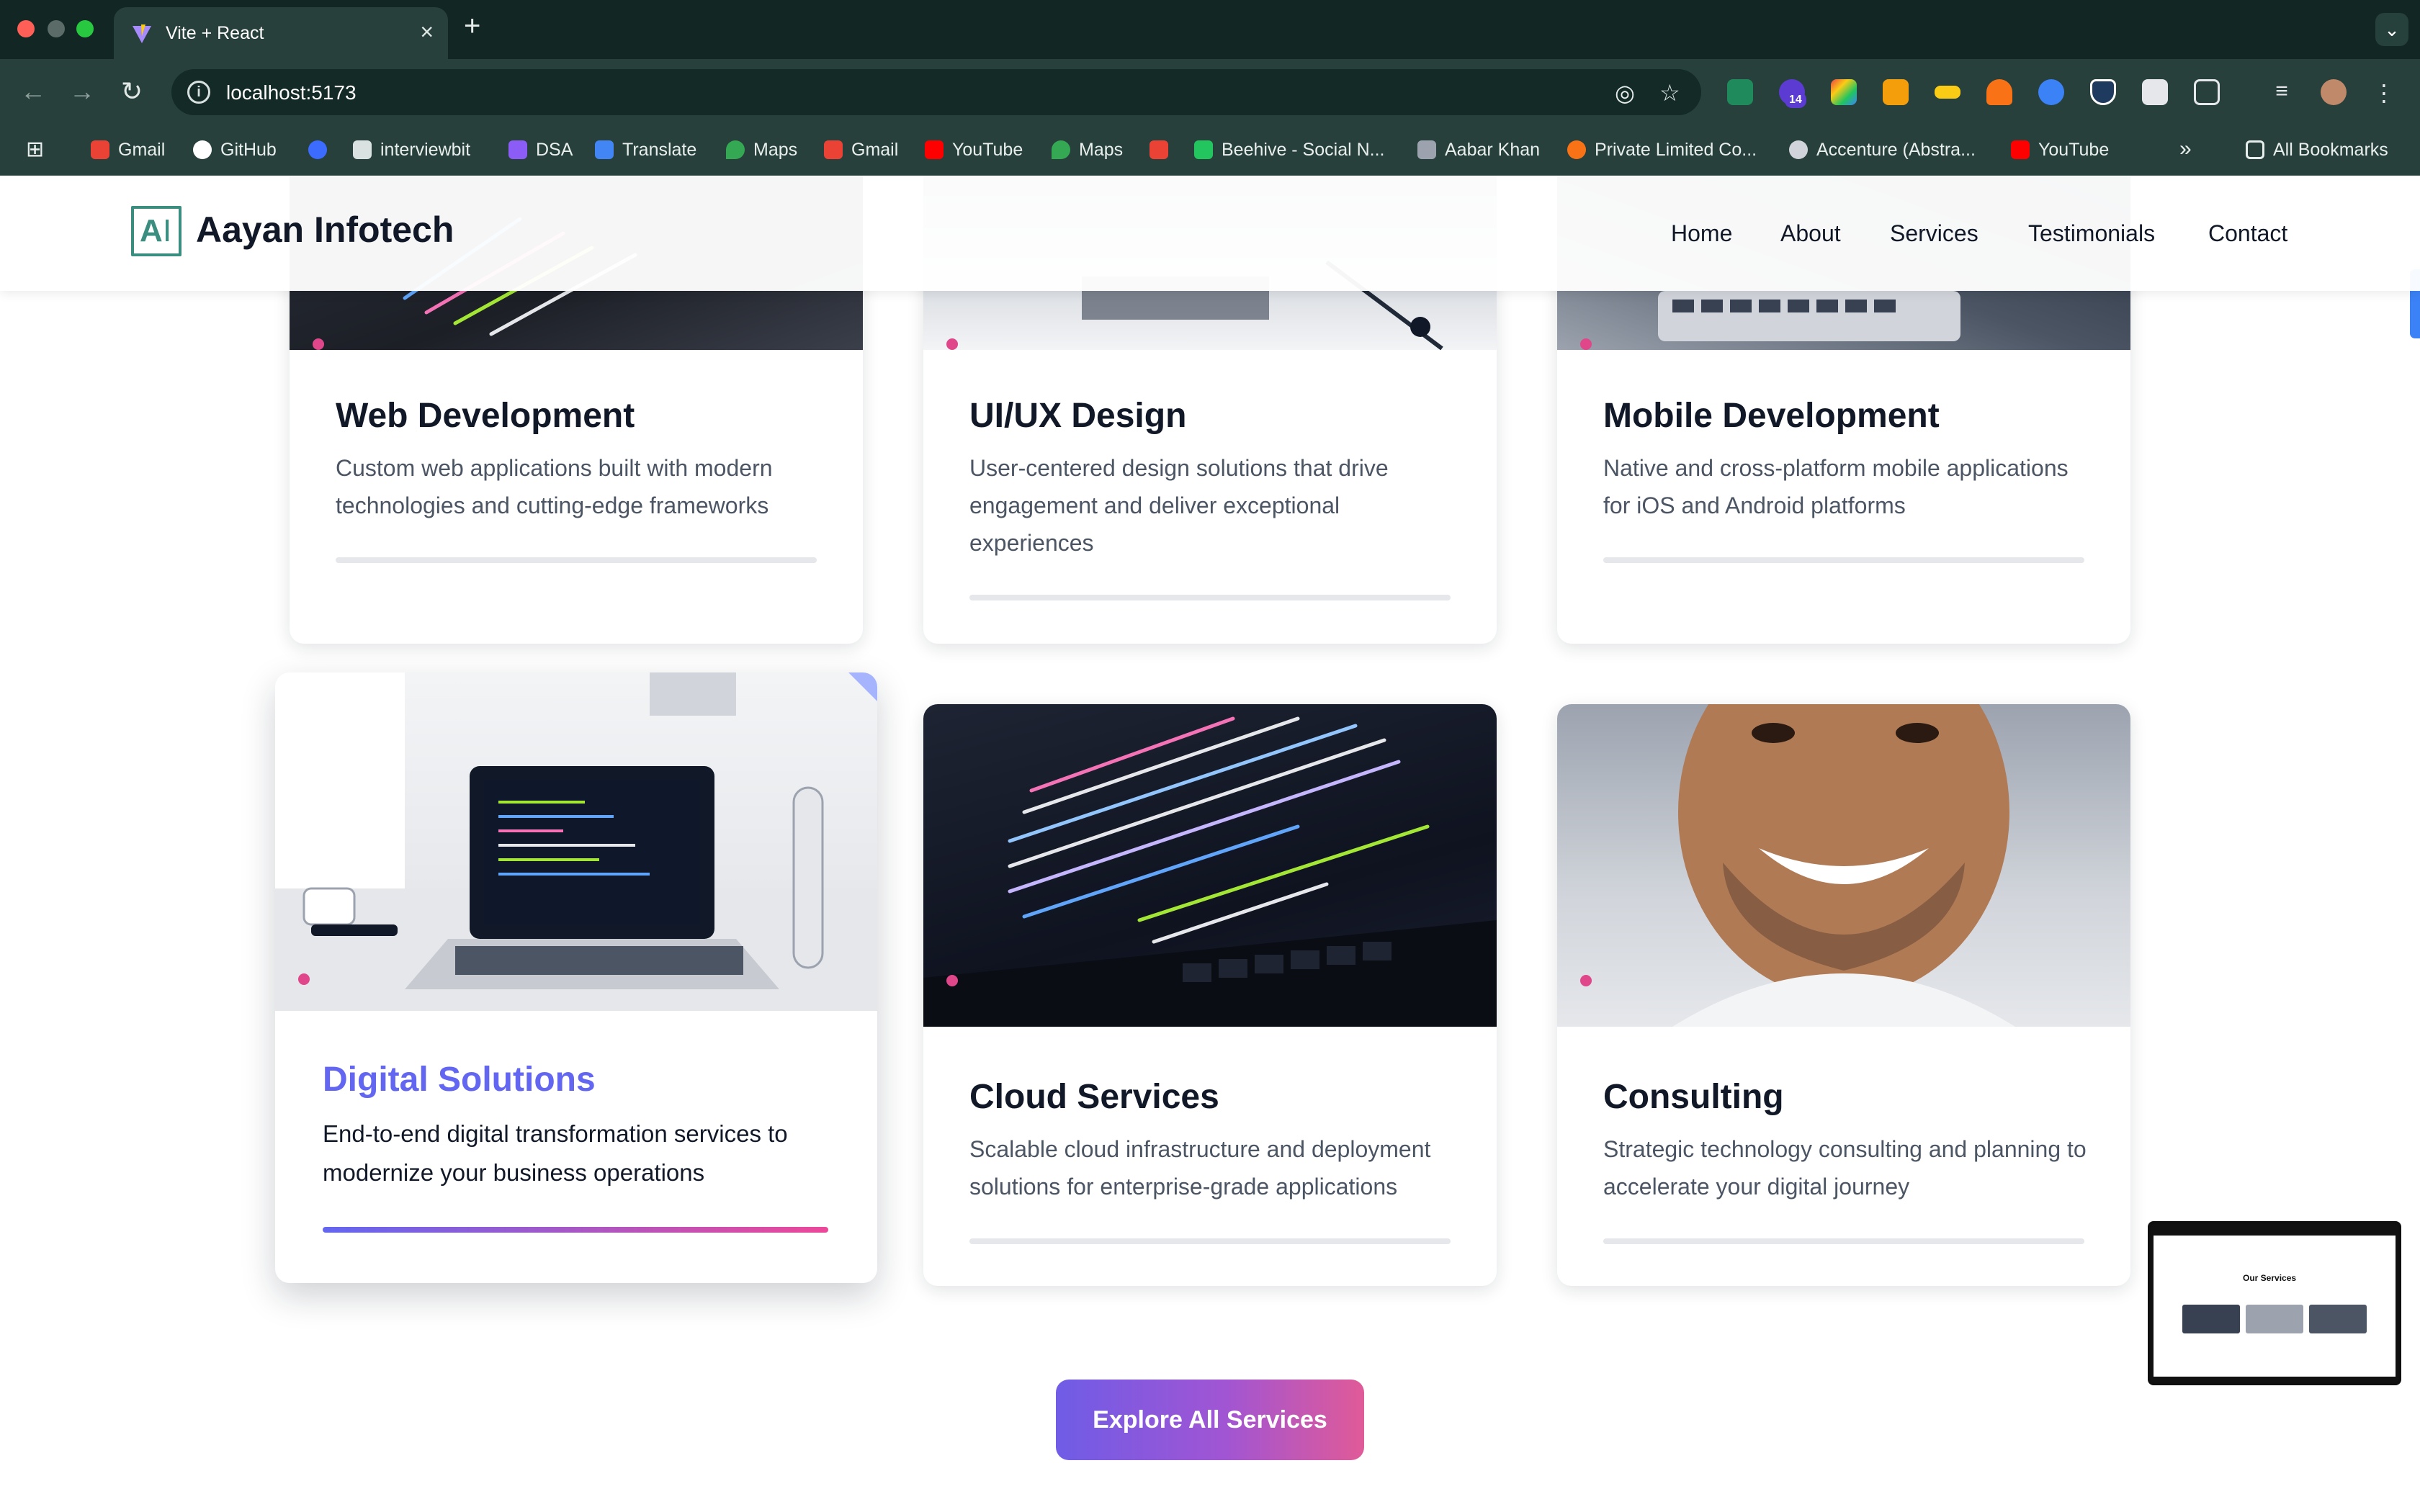 This screenshot has width=2420, height=1512. Describe the element at coordinates (2207, 92) in the screenshot. I see `extensions-puzzle-icon` at that location.